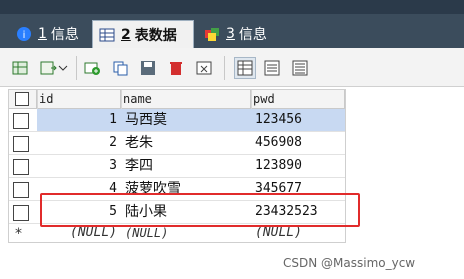 Image resolution: width=464 pixels, height=279 pixels. What do you see at coordinates (92, 68) in the screenshot?
I see `add-row-icon` at bounding box center [92, 68].